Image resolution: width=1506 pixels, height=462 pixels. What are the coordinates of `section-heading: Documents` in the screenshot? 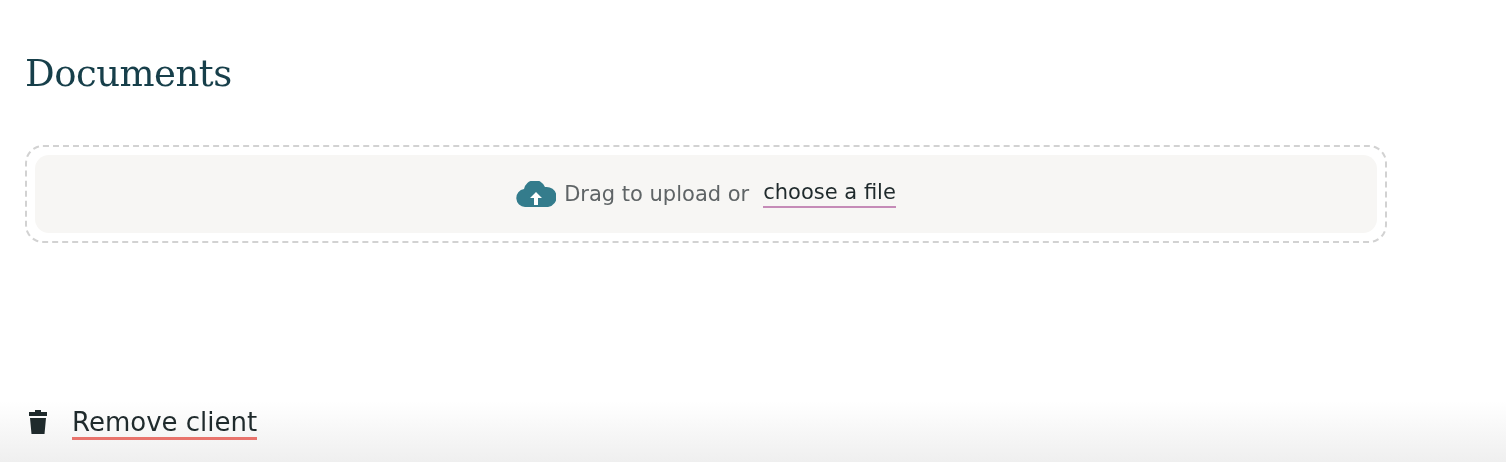 It's located at (129, 73).